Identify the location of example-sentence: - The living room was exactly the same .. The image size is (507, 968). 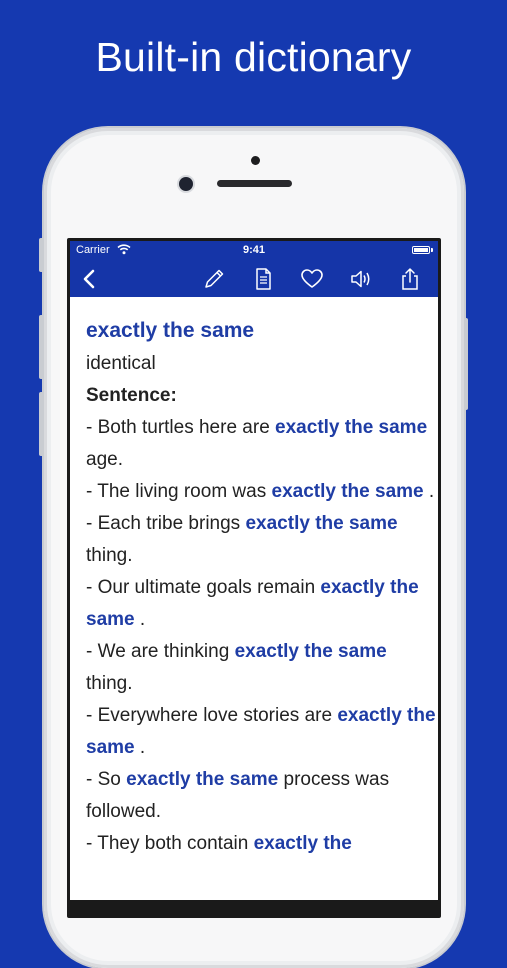
(261, 492).